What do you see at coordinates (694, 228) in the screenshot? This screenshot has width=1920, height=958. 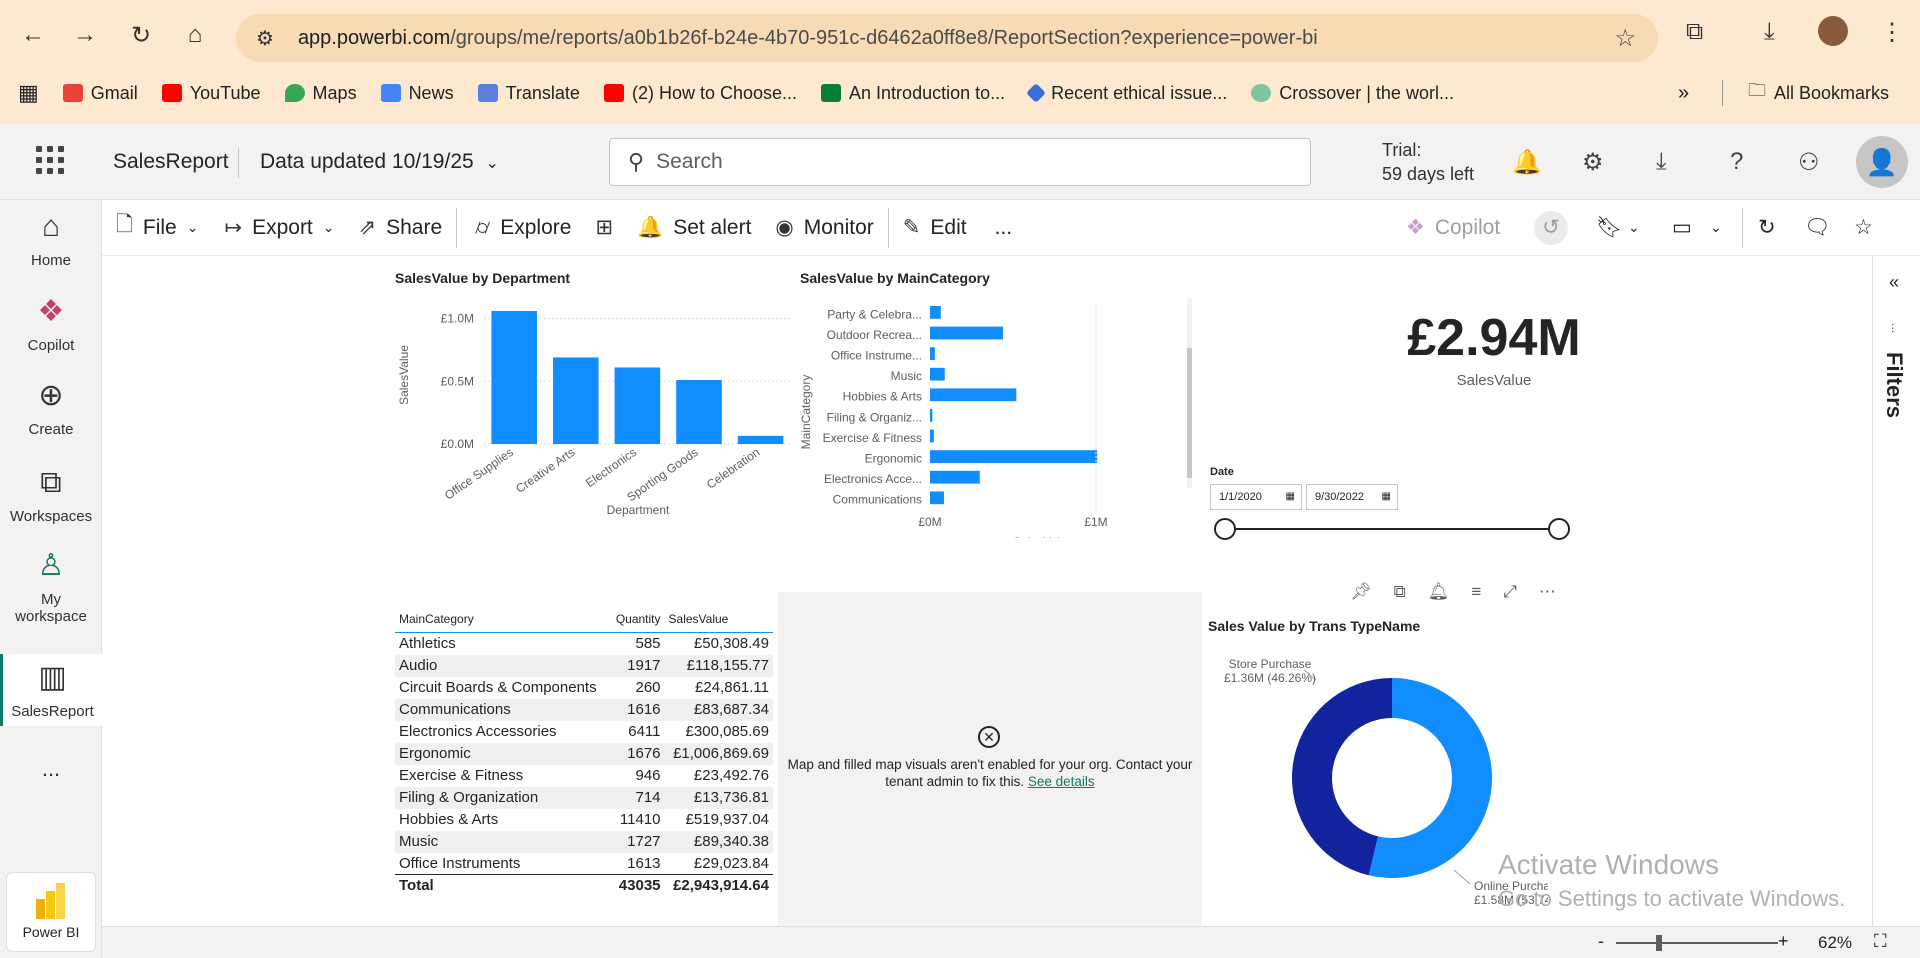 I see `set-alert-button: 🔔 Set alert` at bounding box center [694, 228].